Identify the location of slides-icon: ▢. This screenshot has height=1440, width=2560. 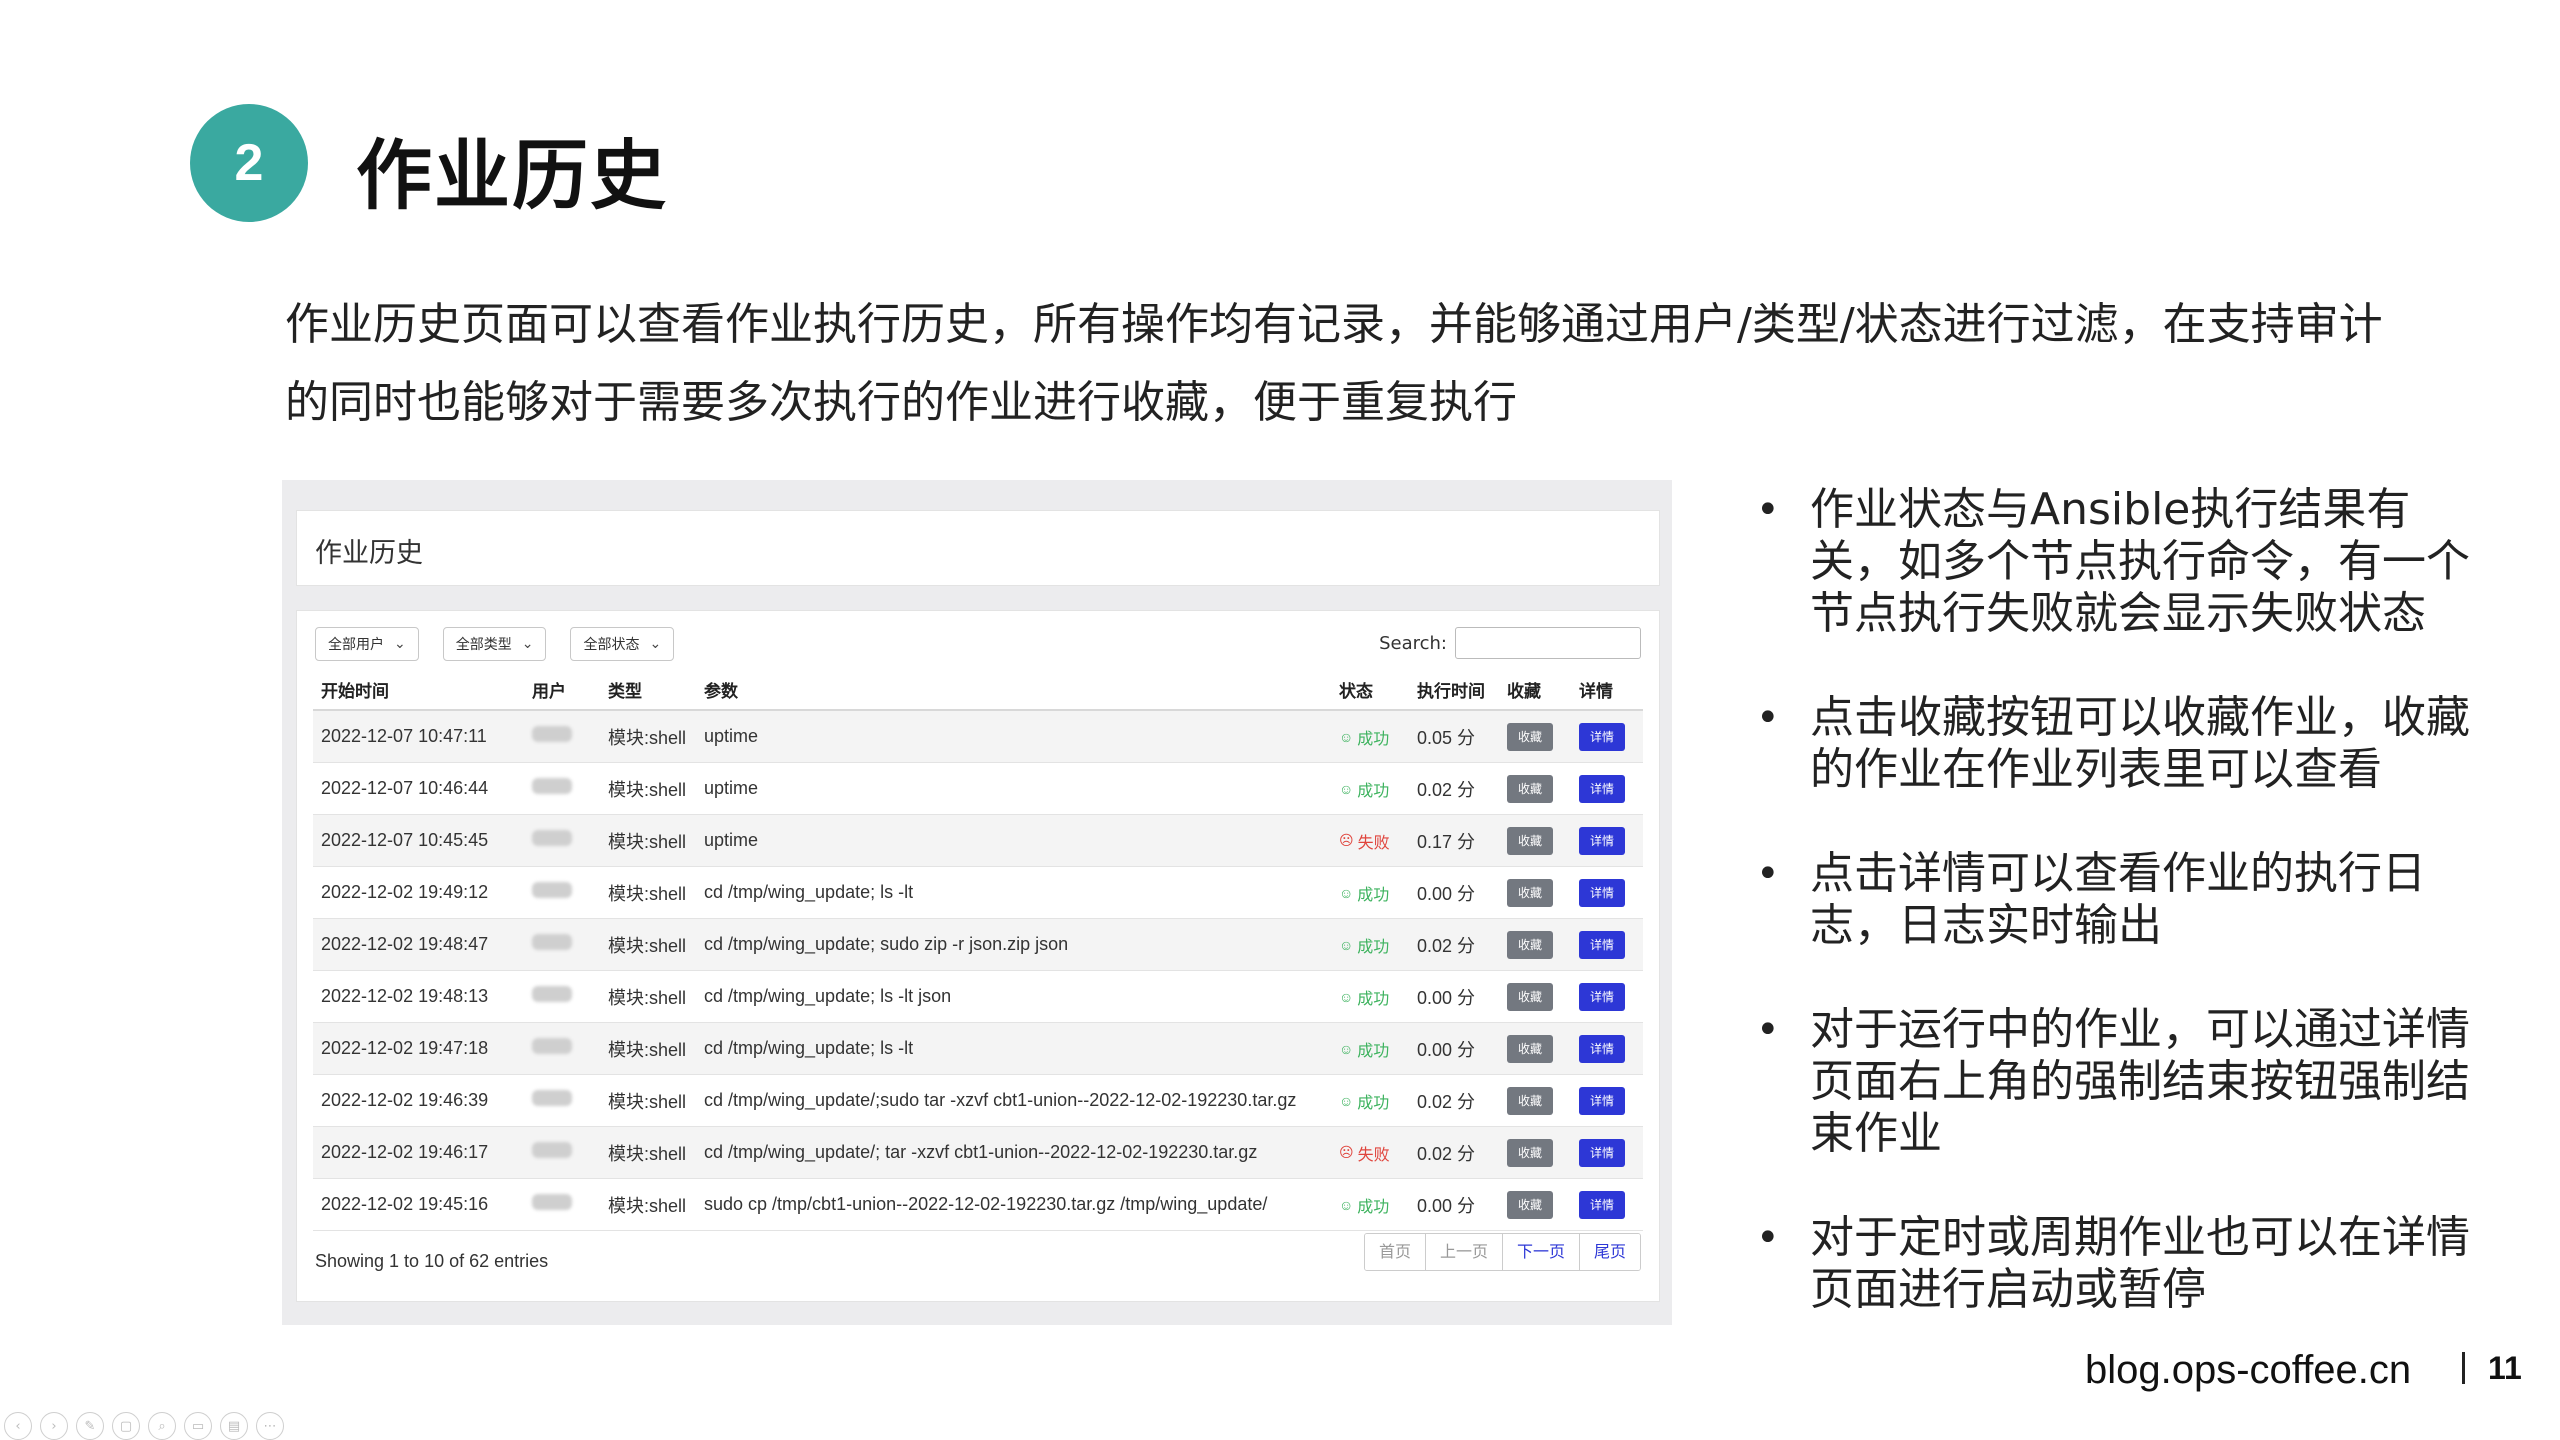
(126, 1426).